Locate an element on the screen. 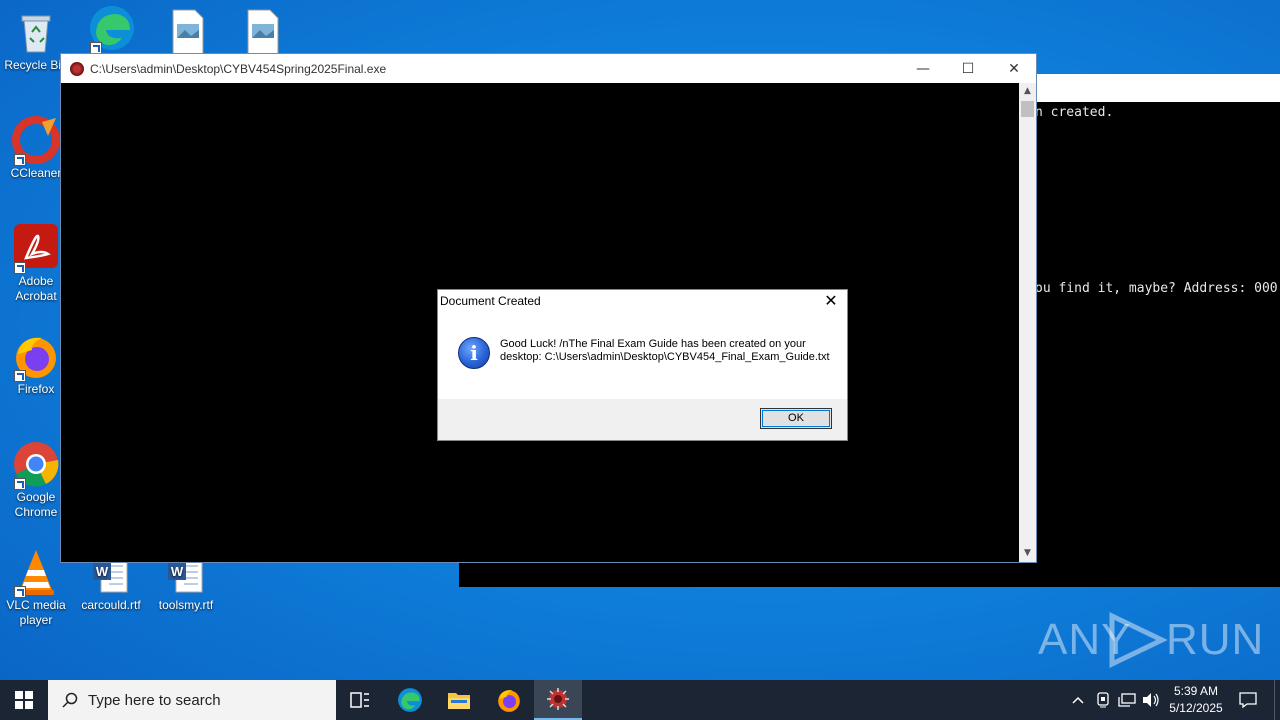  desktop-icon-label: Adobe Acrobat is located at coordinates (36, 288).